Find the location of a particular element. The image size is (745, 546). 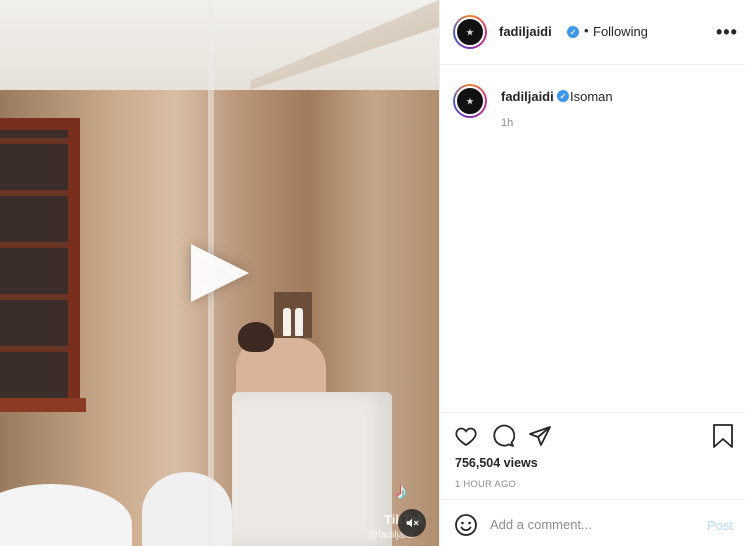

muted-speaker-icon is located at coordinates (412, 523).